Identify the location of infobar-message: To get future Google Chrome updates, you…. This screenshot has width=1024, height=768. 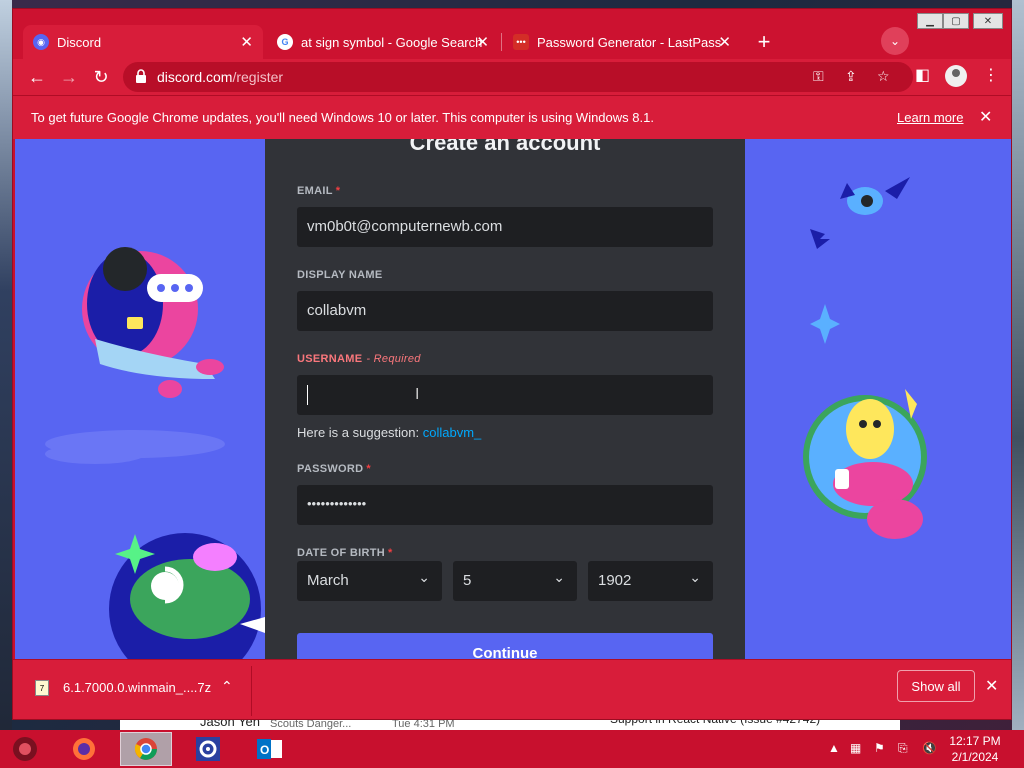
(342, 117).